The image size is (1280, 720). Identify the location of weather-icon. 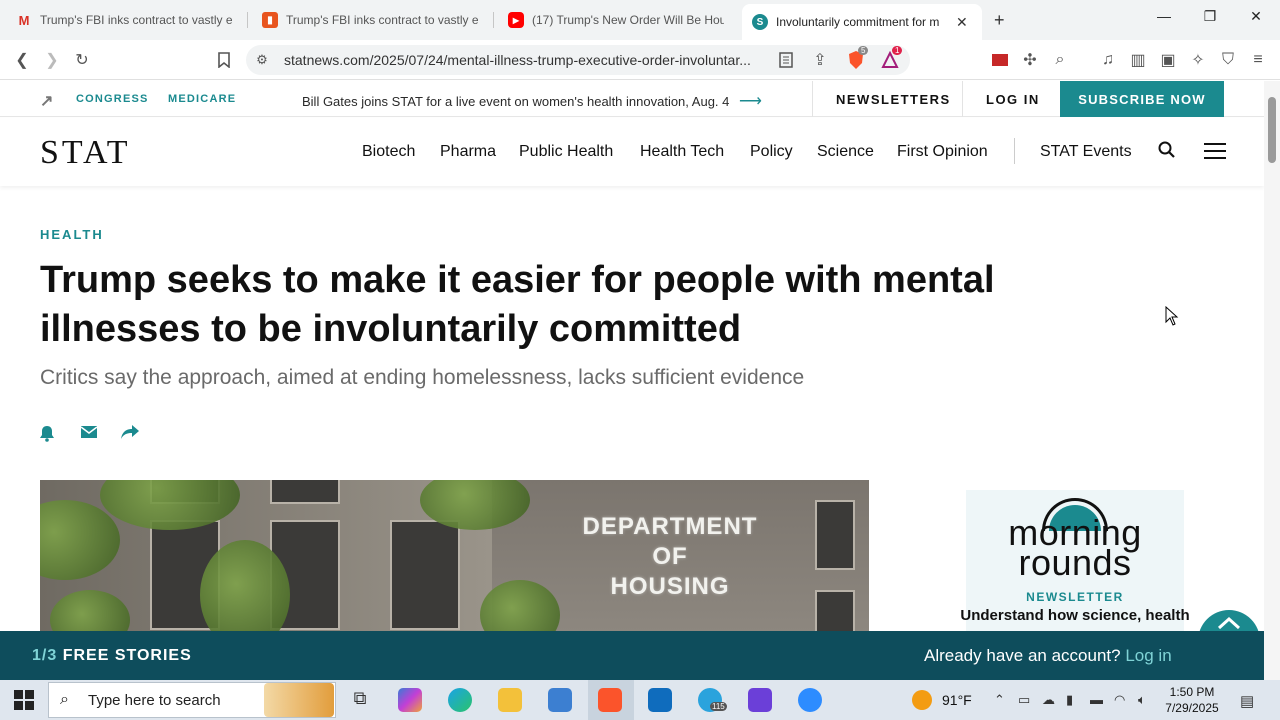
(922, 700).